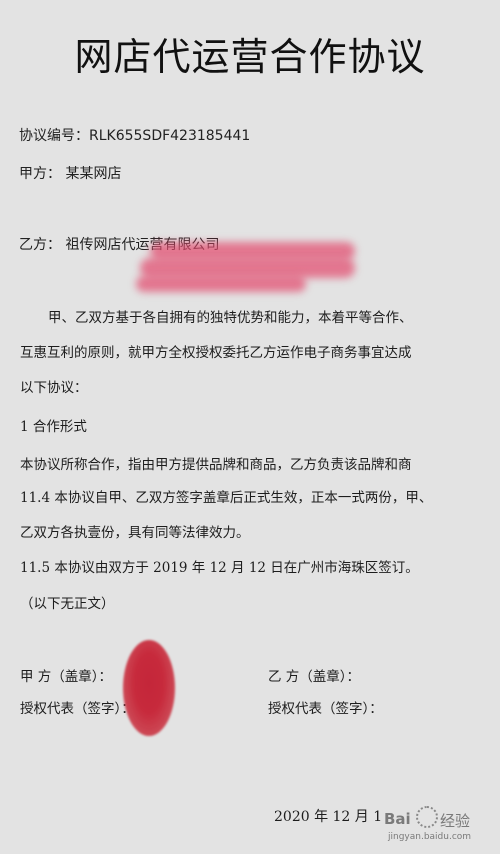 Image resolution: width=500 pixels, height=854 pixels. What do you see at coordinates (70, 174) in the screenshot?
I see `party-a: 甲方： 某某网店` at bounding box center [70, 174].